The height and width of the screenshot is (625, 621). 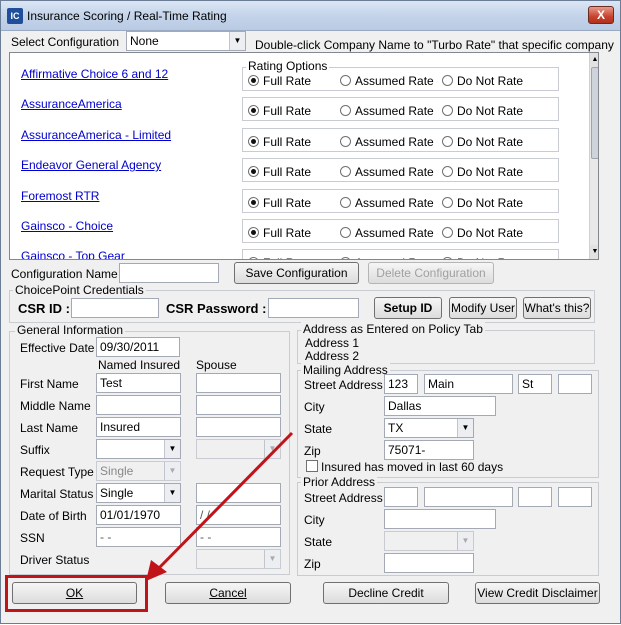 I want to click on first-name-label: First Name, so click(x=49, y=384).